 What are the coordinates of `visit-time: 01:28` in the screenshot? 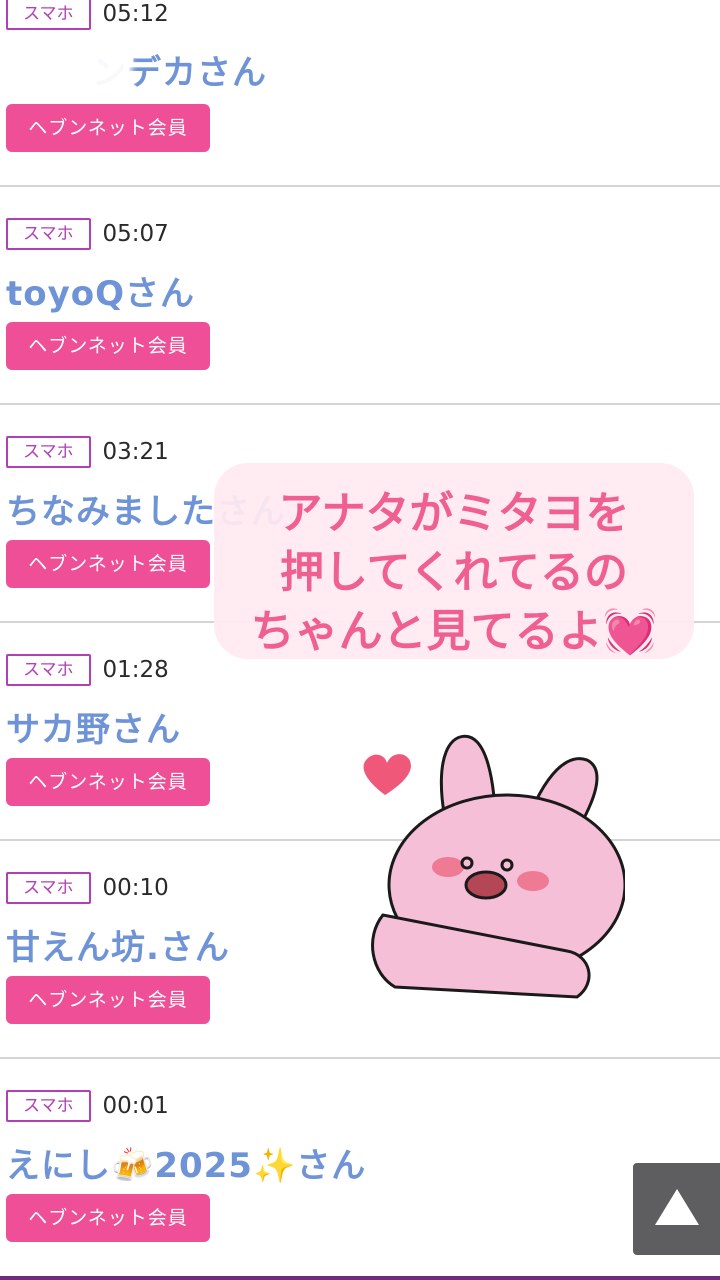 It's located at (135, 670).